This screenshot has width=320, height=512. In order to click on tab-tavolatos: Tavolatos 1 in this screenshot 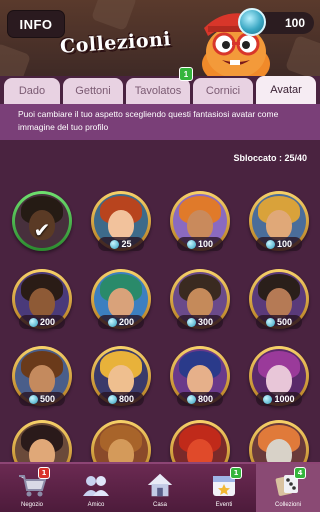, I will do `click(159, 85)`.